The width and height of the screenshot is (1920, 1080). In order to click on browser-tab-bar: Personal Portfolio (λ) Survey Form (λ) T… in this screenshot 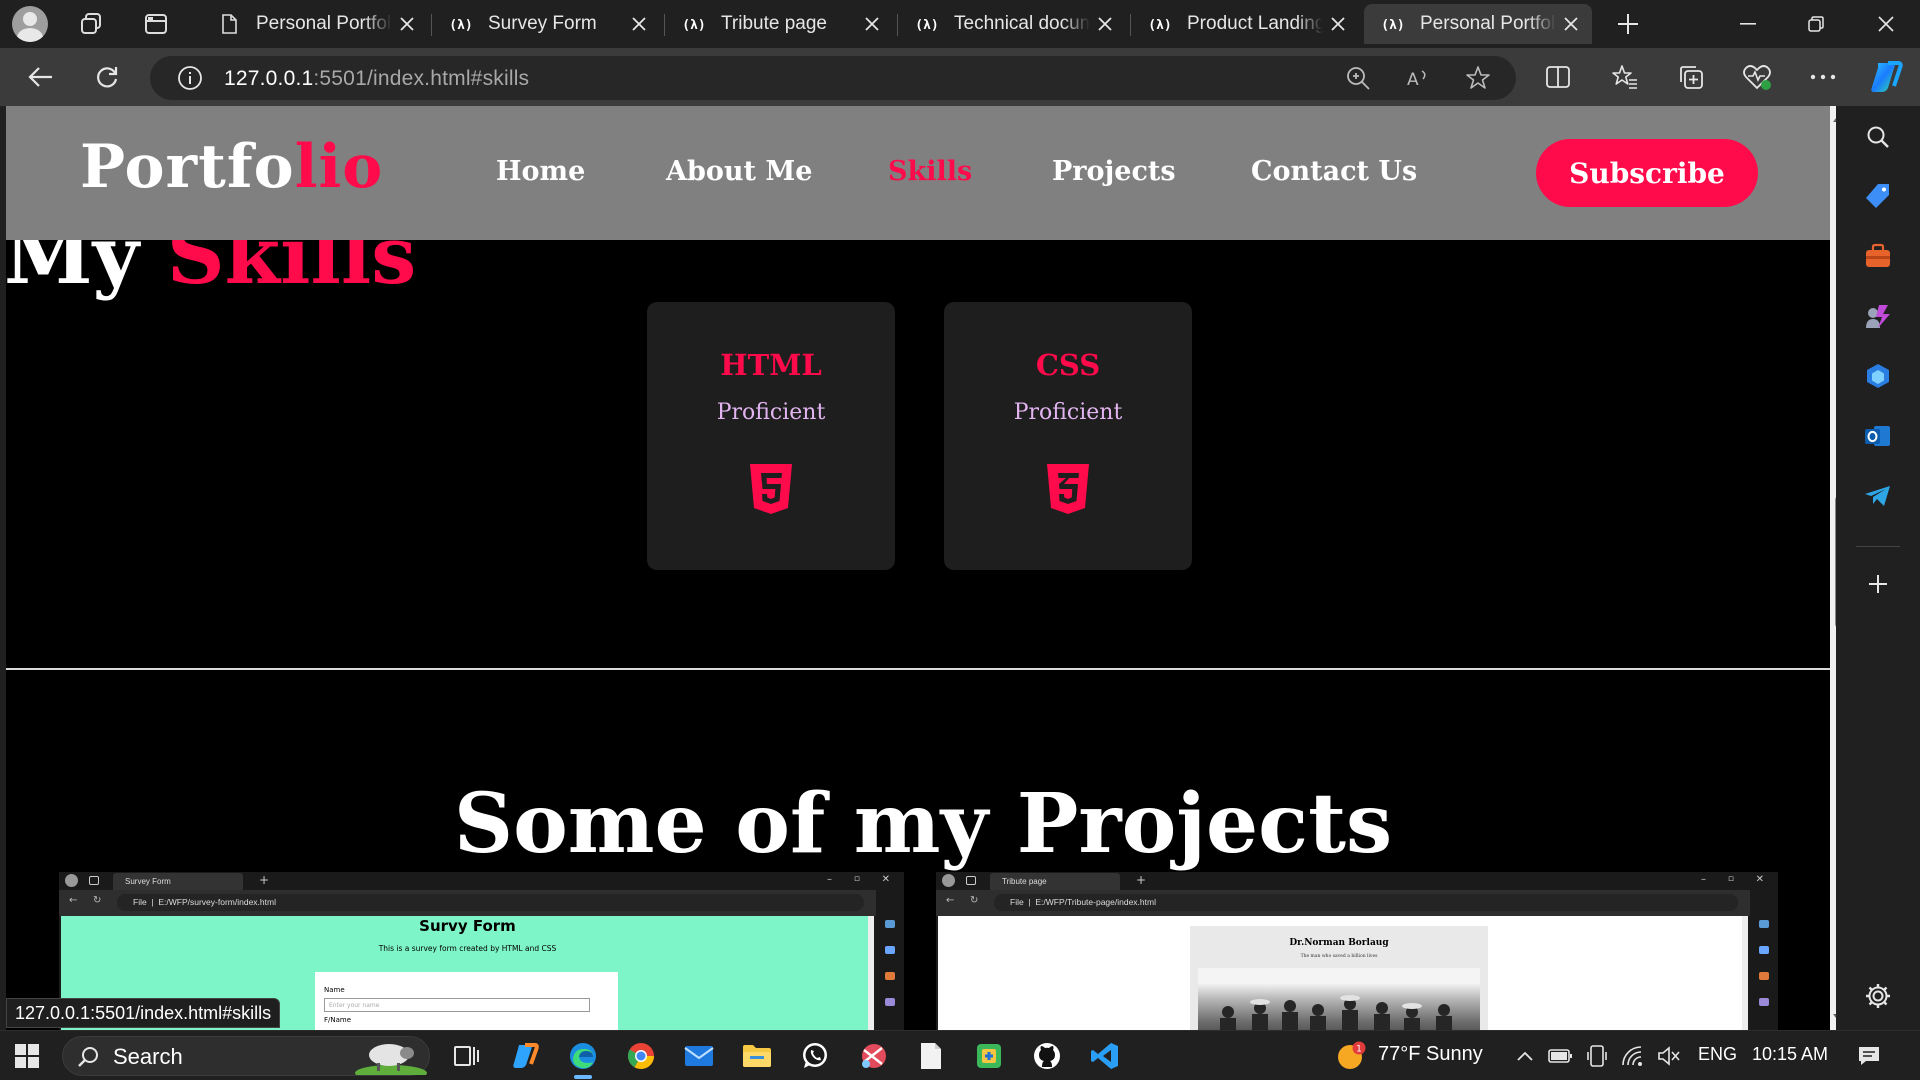, I will do `click(960, 24)`.